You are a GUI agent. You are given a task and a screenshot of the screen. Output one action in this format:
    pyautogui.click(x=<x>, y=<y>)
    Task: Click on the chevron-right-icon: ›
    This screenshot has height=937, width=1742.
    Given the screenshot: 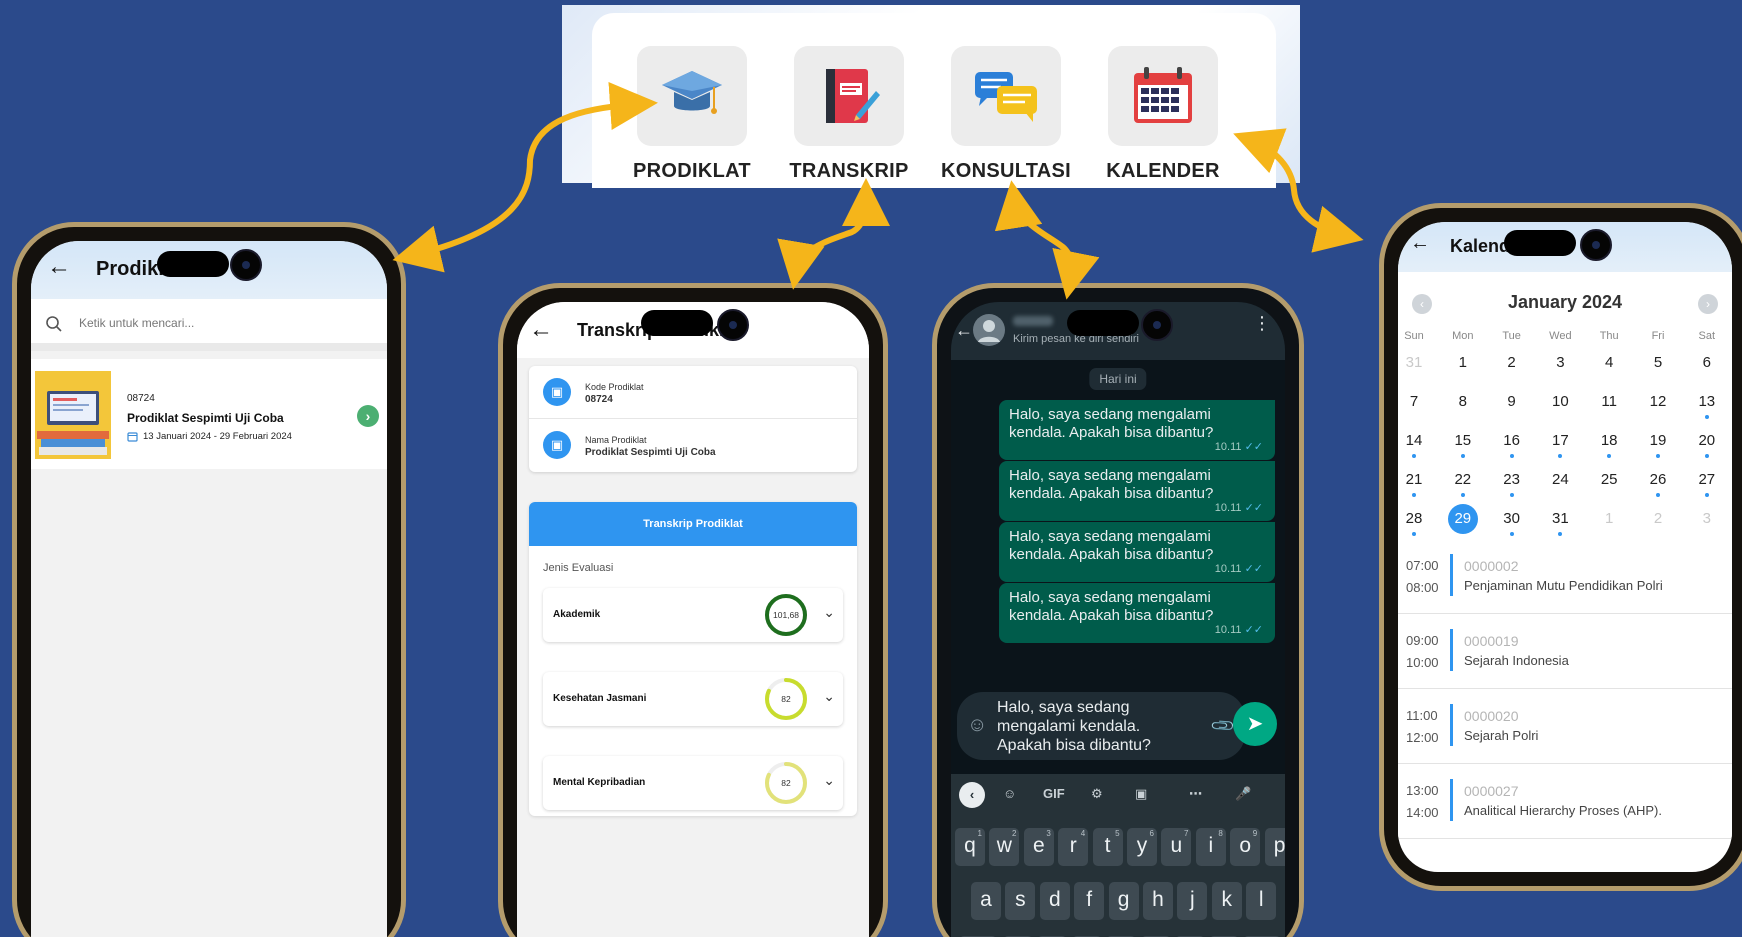 What is the action you would take?
    pyautogui.click(x=368, y=416)
    